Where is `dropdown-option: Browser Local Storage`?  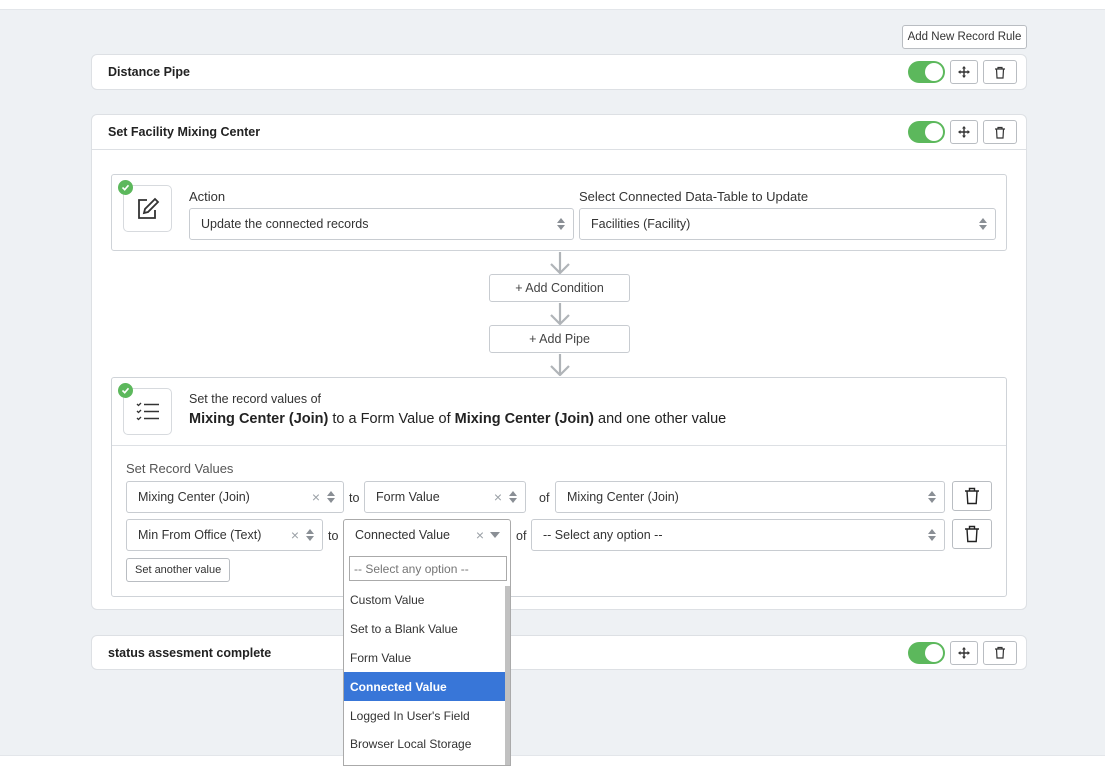
dropdown-option: Browser Local Storage is located at coordinates (425, 744).